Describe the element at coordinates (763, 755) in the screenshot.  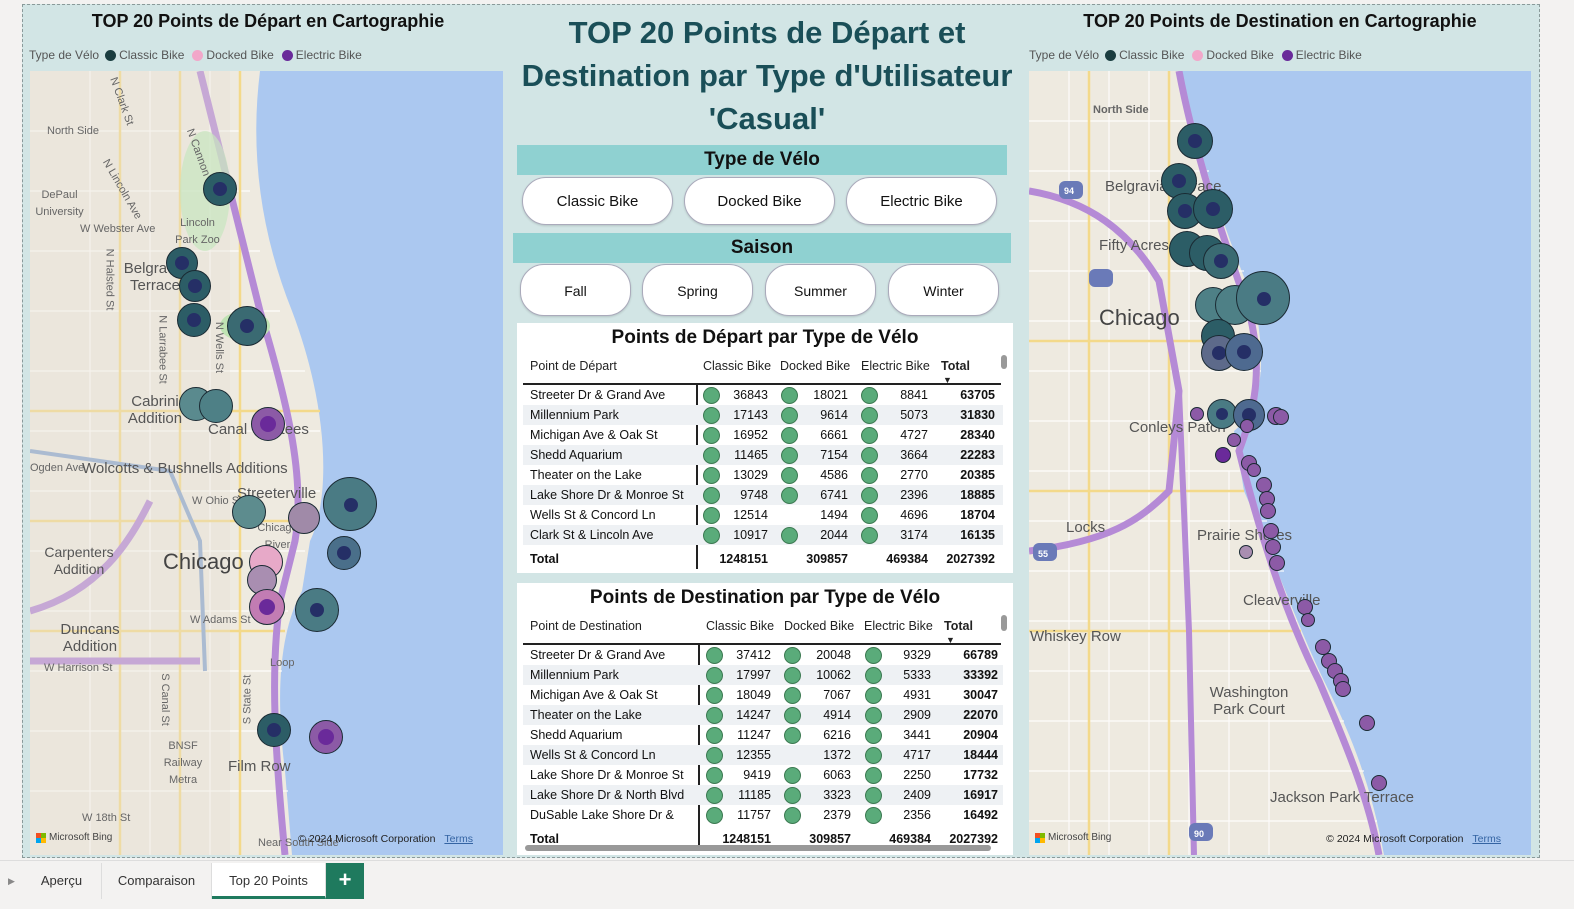
I see `table-row: Wells St & Concord Ln 12355 1372 4717 18444` at that location.